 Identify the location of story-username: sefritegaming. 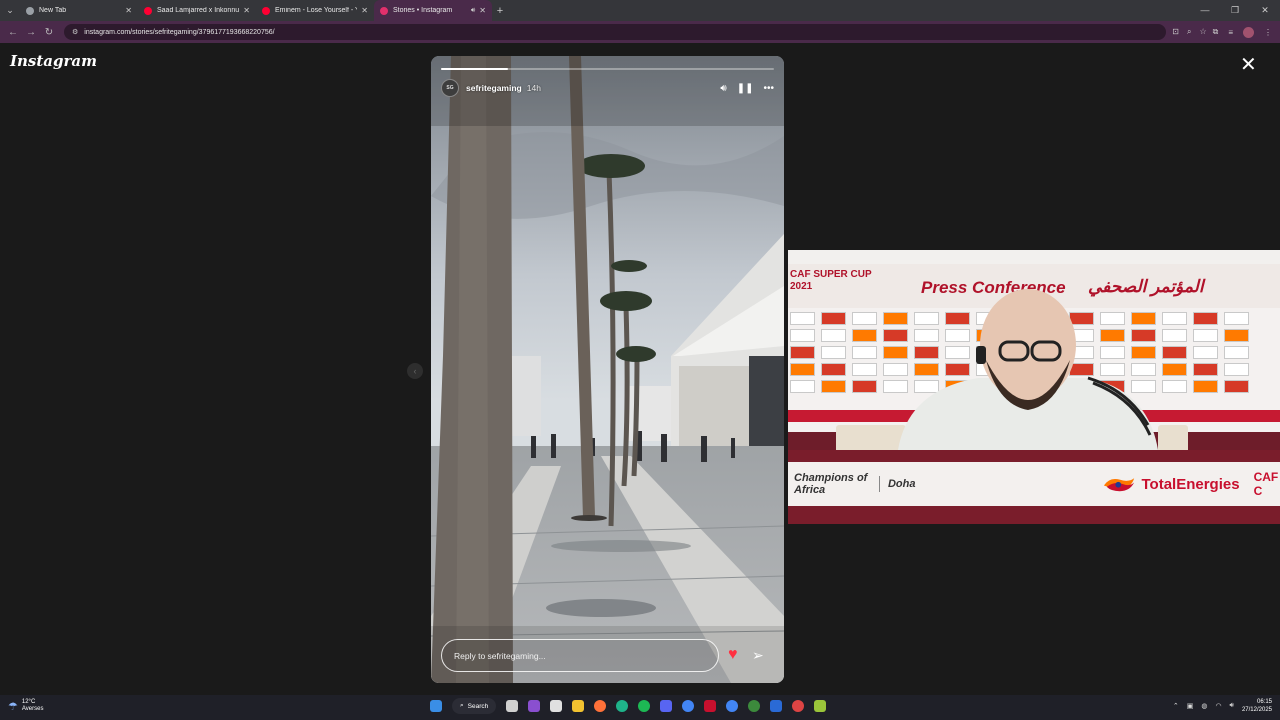
(494, 88).